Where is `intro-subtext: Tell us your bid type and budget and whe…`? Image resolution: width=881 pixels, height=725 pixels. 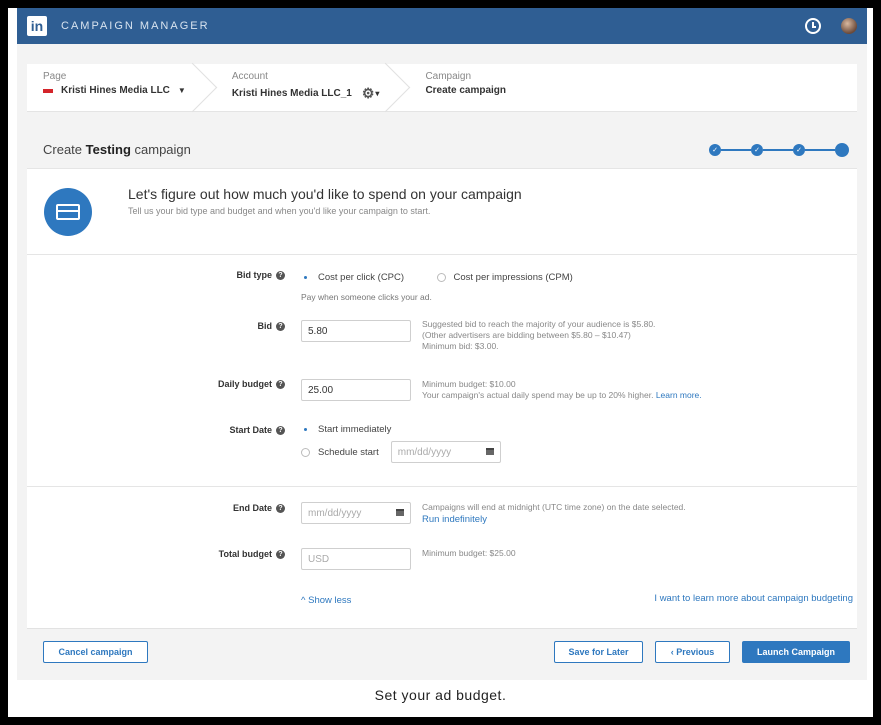 intro-subtext: Tell us your bid type and budget and whe… is located at coordinates (279, 210).